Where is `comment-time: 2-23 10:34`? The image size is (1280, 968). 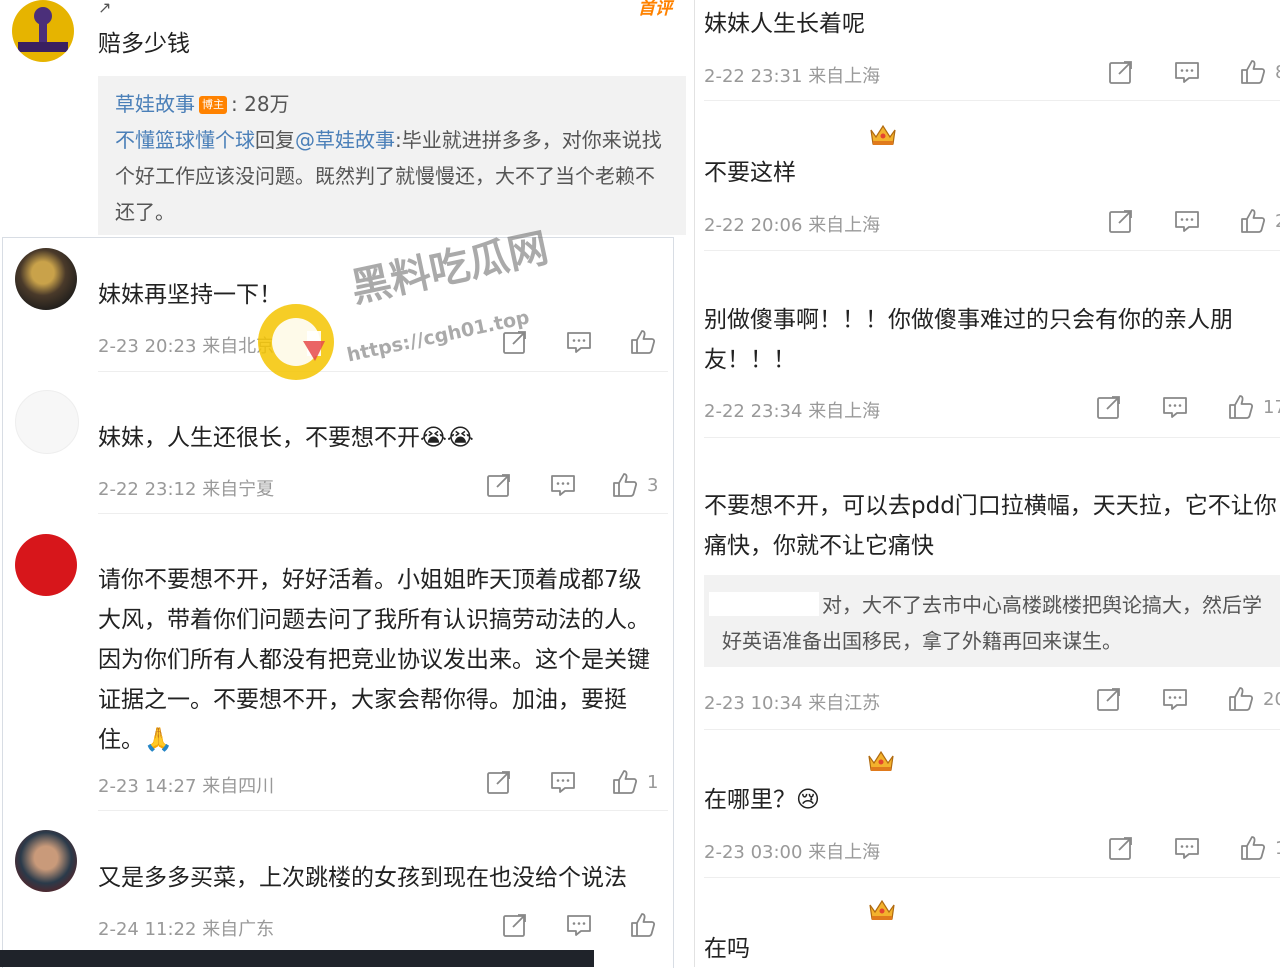
comment-time: 2-23 10:34 is located at coordinates (753, 703).